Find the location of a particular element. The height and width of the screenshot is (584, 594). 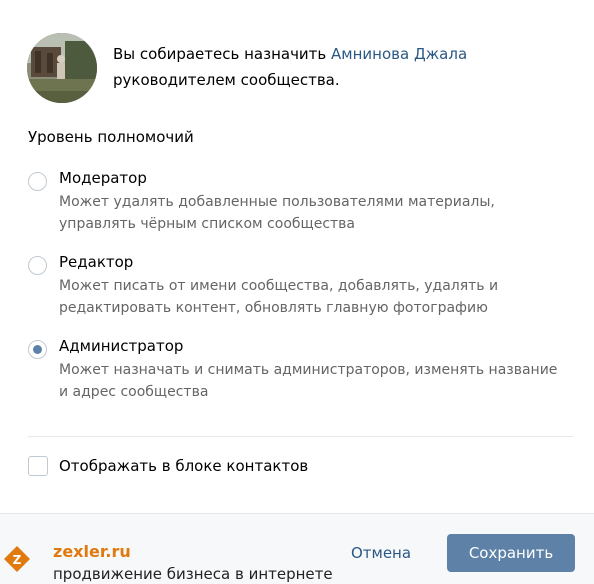

radio-editor is located at coordinates (37, 265).